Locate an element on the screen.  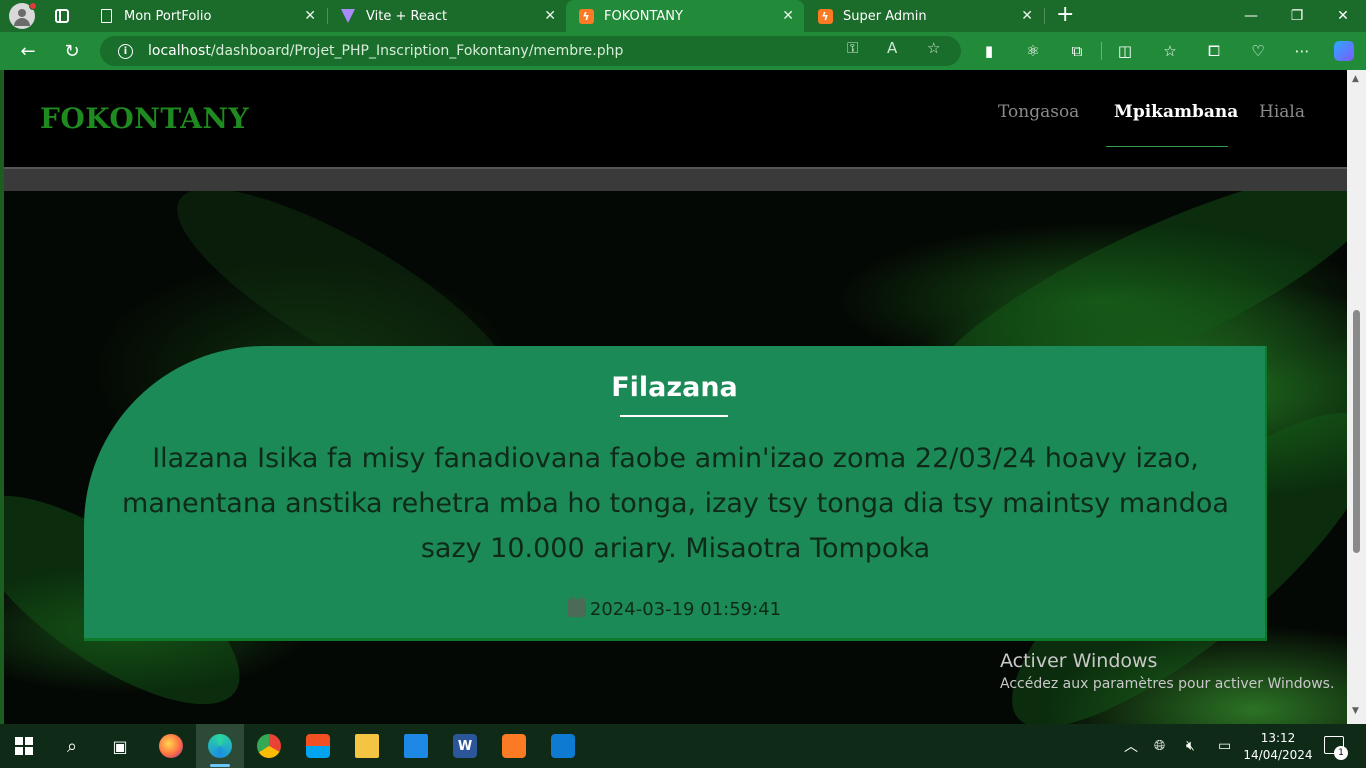
browser-tab-super-admin: ϟ Super Admin ✕ is located at coordinates (924, 16).